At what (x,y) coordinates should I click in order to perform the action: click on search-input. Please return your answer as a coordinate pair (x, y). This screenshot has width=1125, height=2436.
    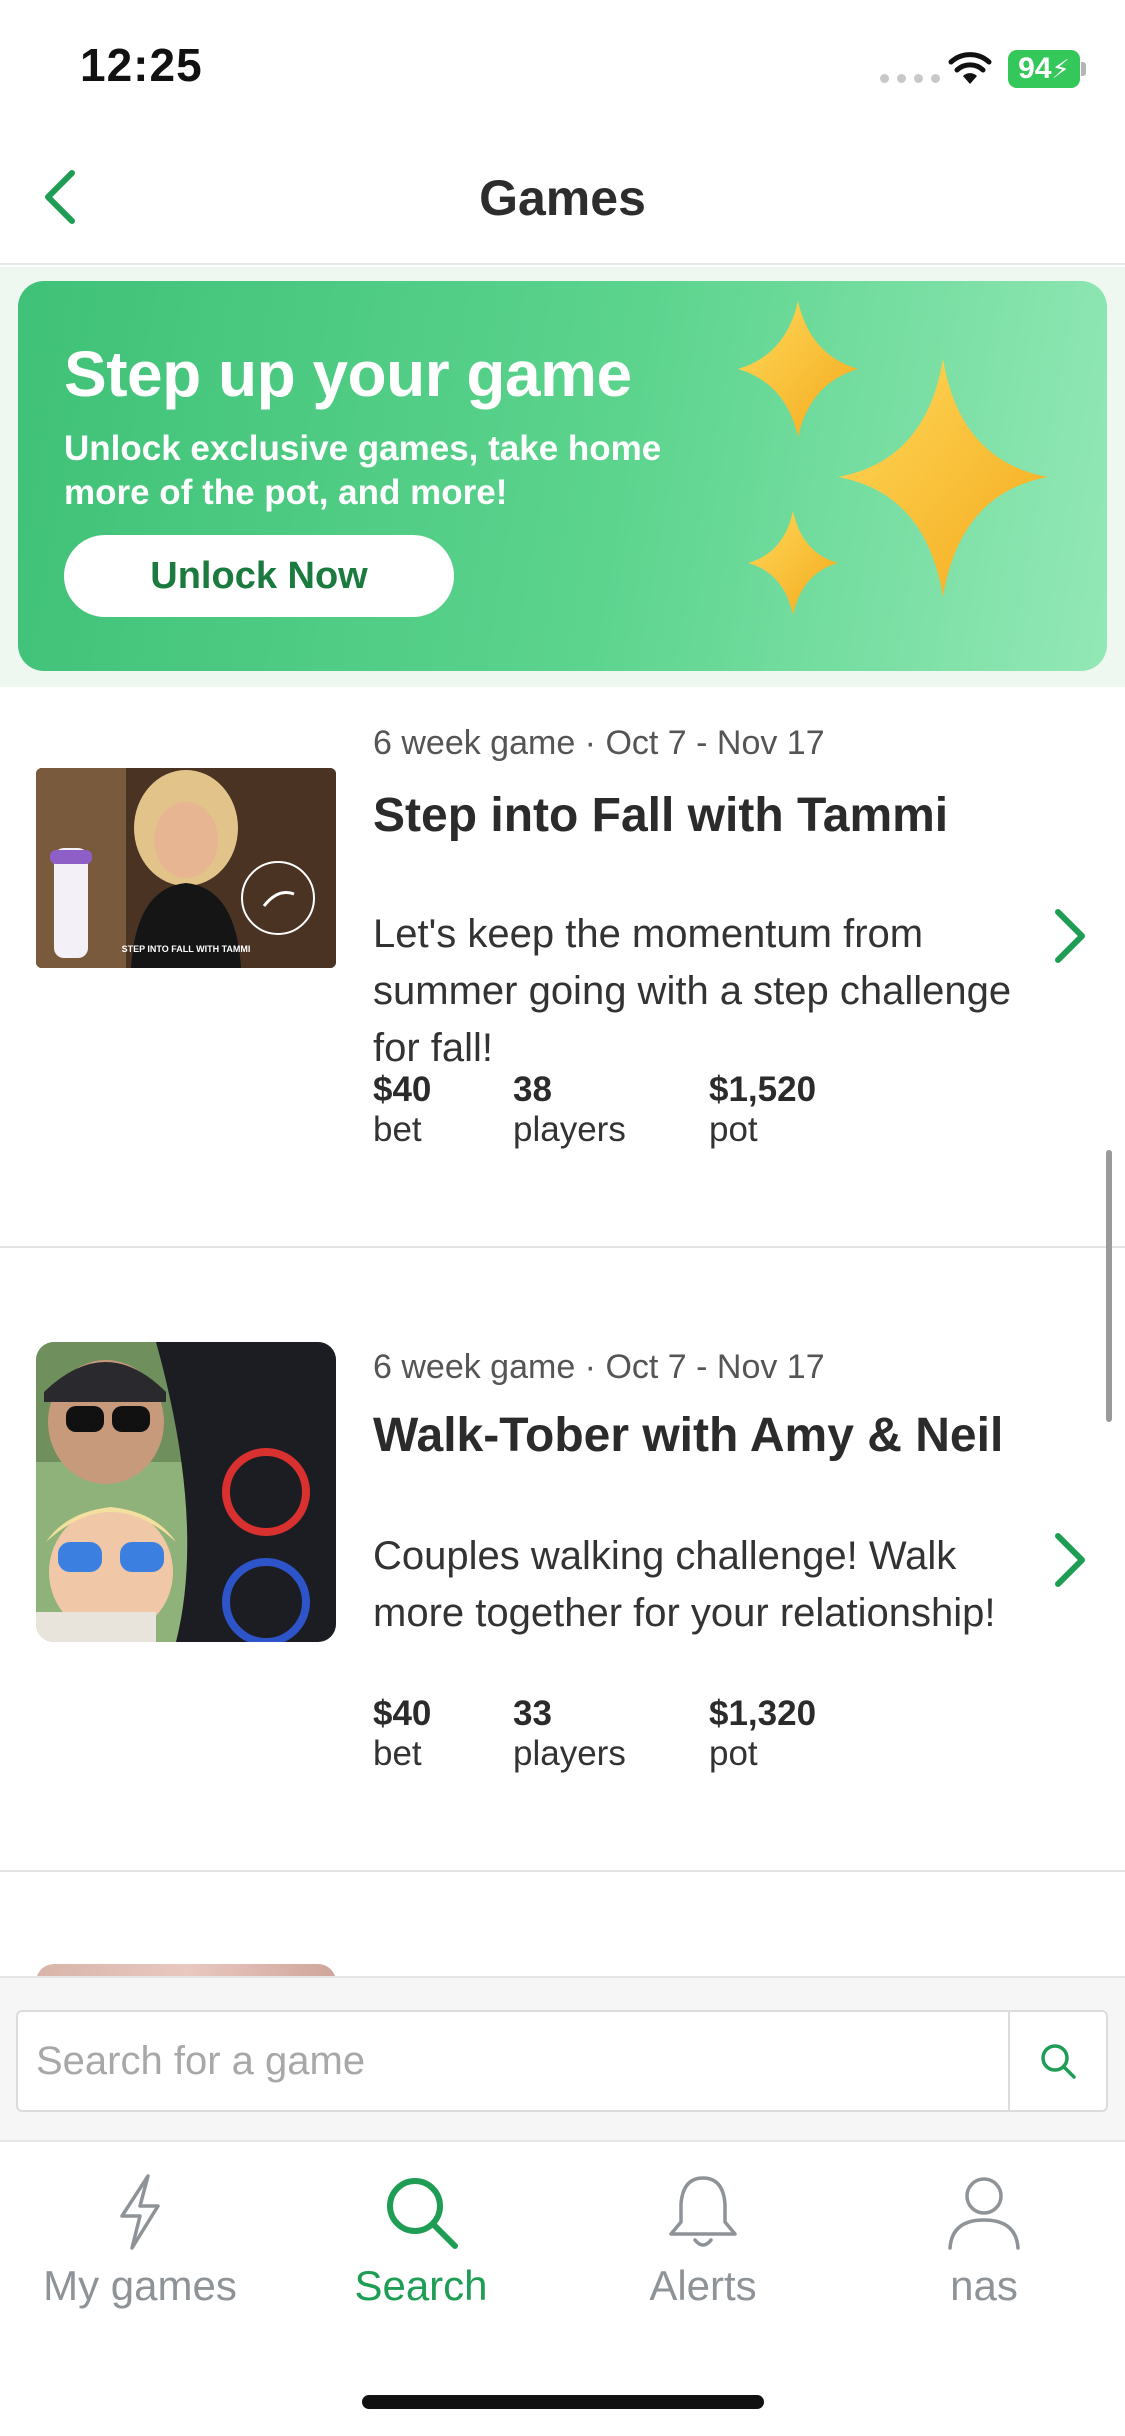
    Looking at the image, I should click on (513, 2061).